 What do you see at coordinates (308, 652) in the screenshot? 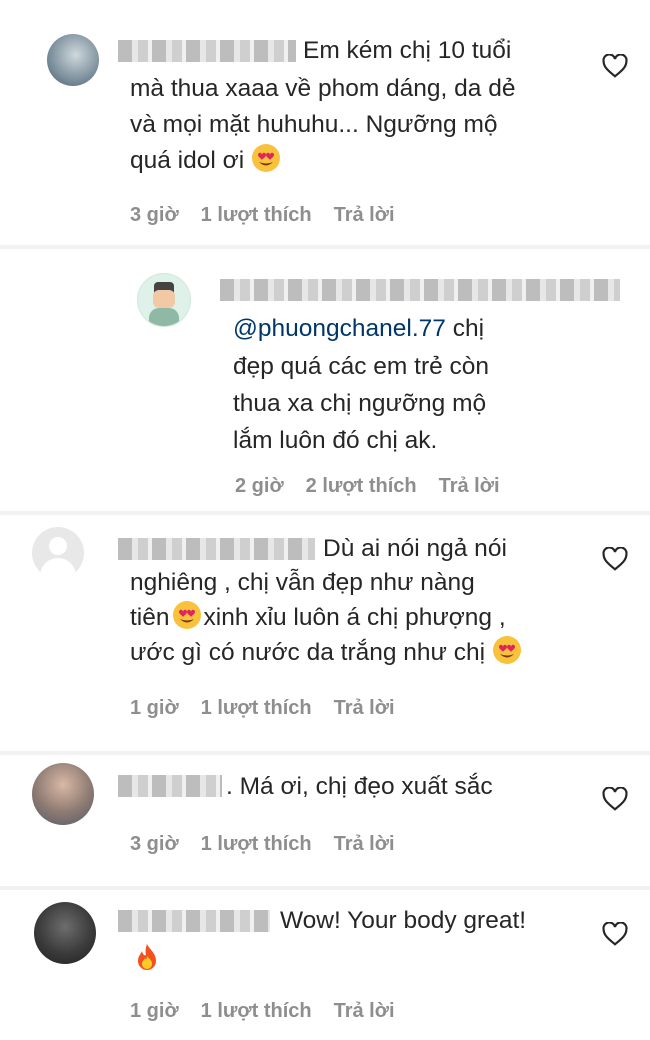
I see `comment-text-segment: ước gì có nước da trắng như chị` at bounding box center [308, 652].